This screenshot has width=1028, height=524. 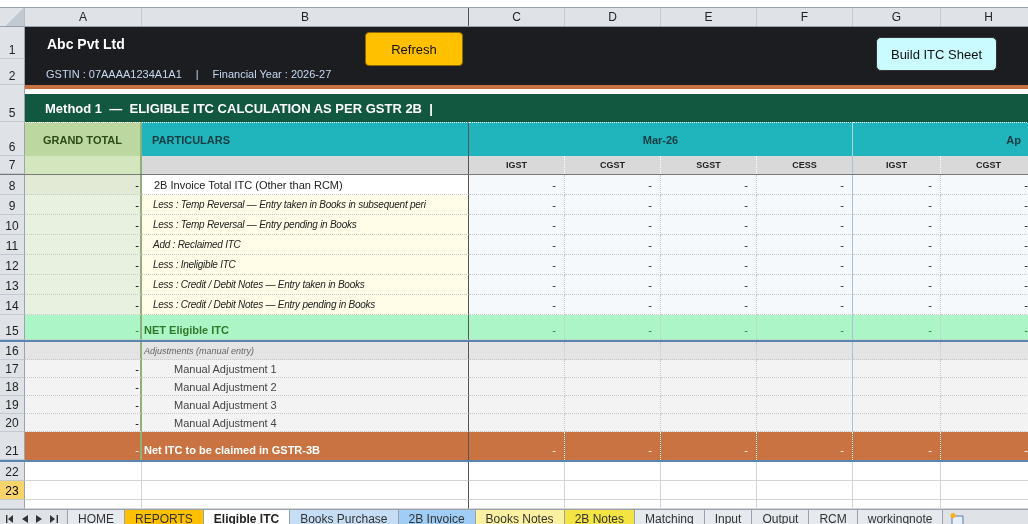 What do you see at coordinates (519, 517) in the screenshot?
I see `sheet-tab: Books Notes` at bounding box center [519, 517].